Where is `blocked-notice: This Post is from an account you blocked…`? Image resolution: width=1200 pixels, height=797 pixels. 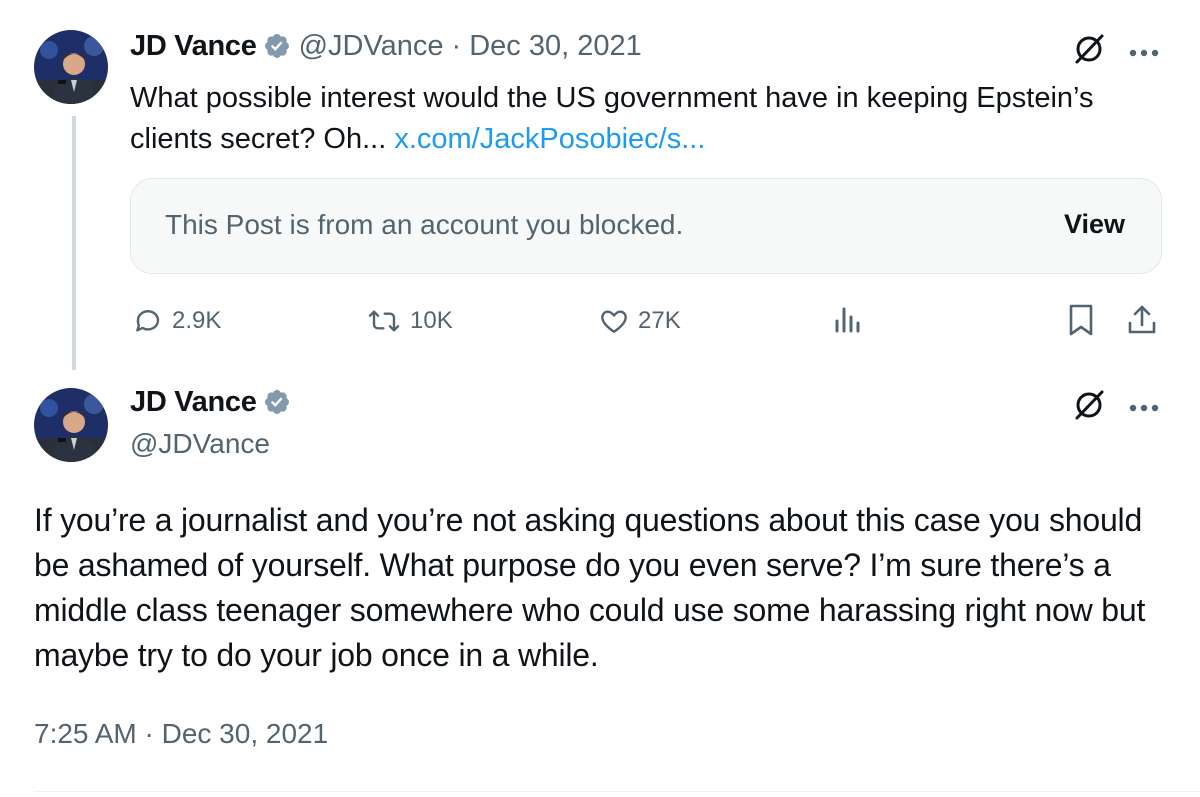 blocked-notice: This Post is from an account you blocked… is located at coordinates (424, 224).